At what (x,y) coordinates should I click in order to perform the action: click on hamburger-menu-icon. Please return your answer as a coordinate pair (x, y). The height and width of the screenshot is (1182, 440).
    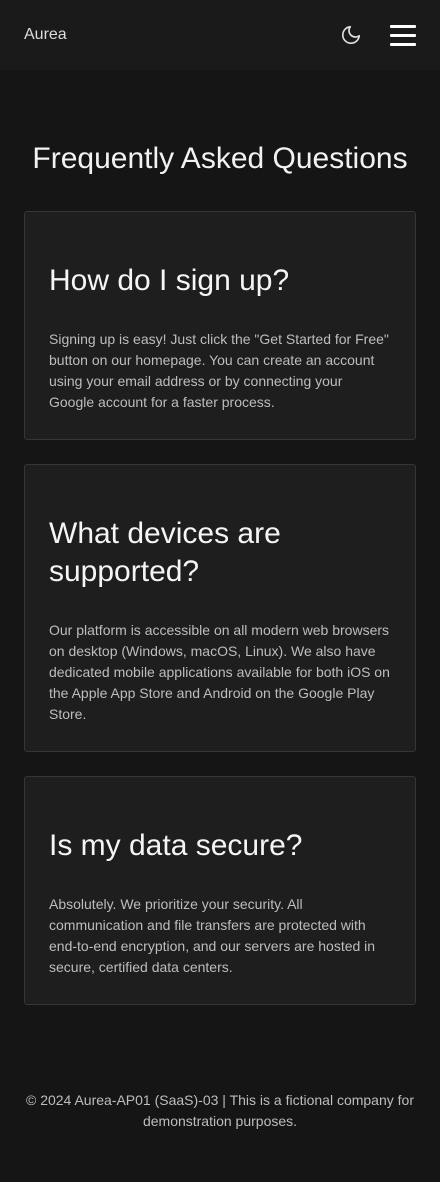
    Looking at the image, I should click on (403, 35).